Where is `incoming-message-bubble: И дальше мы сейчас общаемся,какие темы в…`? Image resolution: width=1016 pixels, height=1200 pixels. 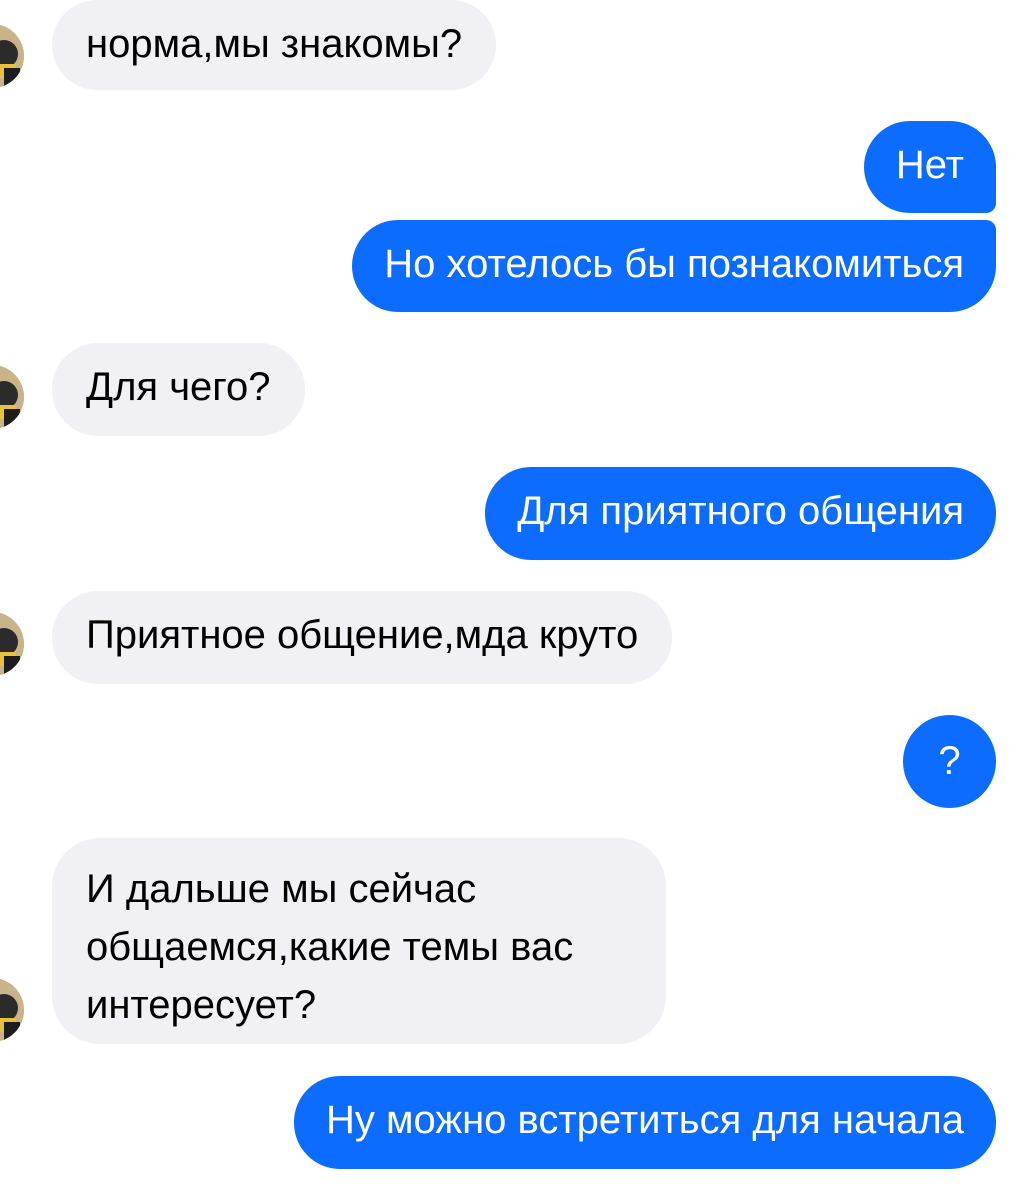 incoming-message-bubble: И дальше мы сейчас общаемся,какие темы в… is located at coordinates (359, 941).